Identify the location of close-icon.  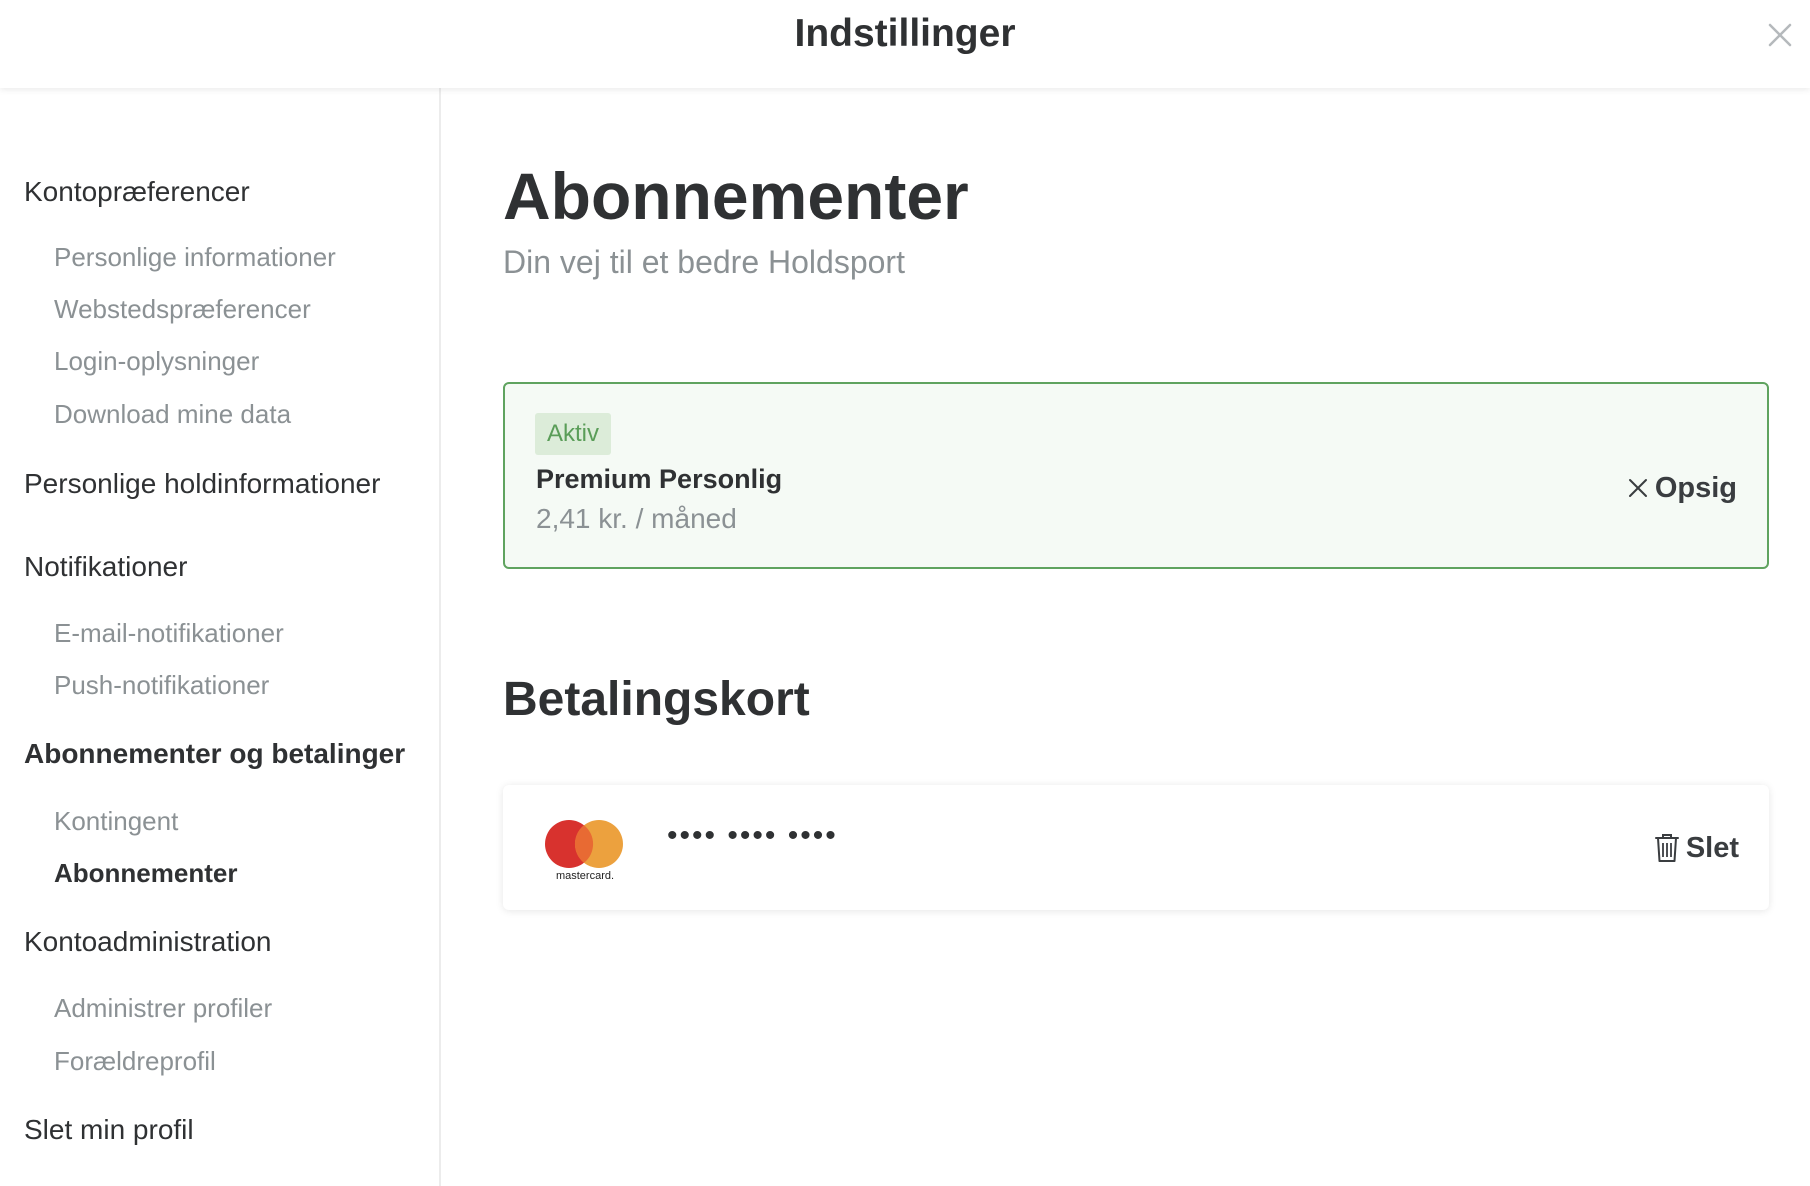
(1780, 35).